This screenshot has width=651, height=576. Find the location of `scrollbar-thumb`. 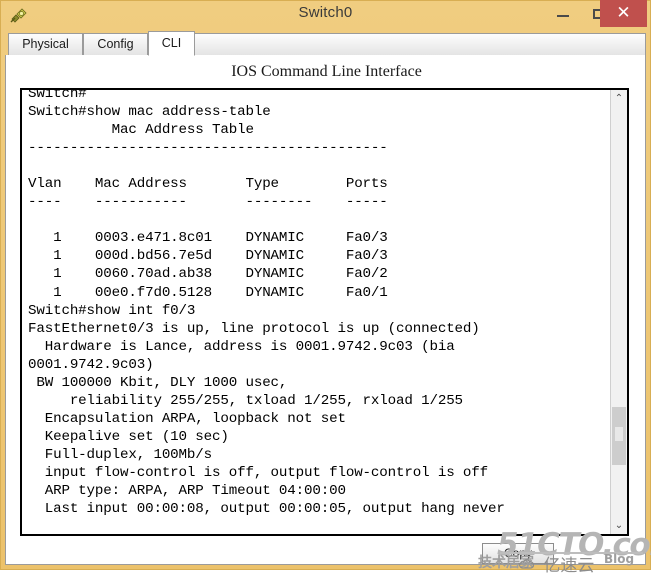

scrollbar-thumb is located at coordinates (619, 436).